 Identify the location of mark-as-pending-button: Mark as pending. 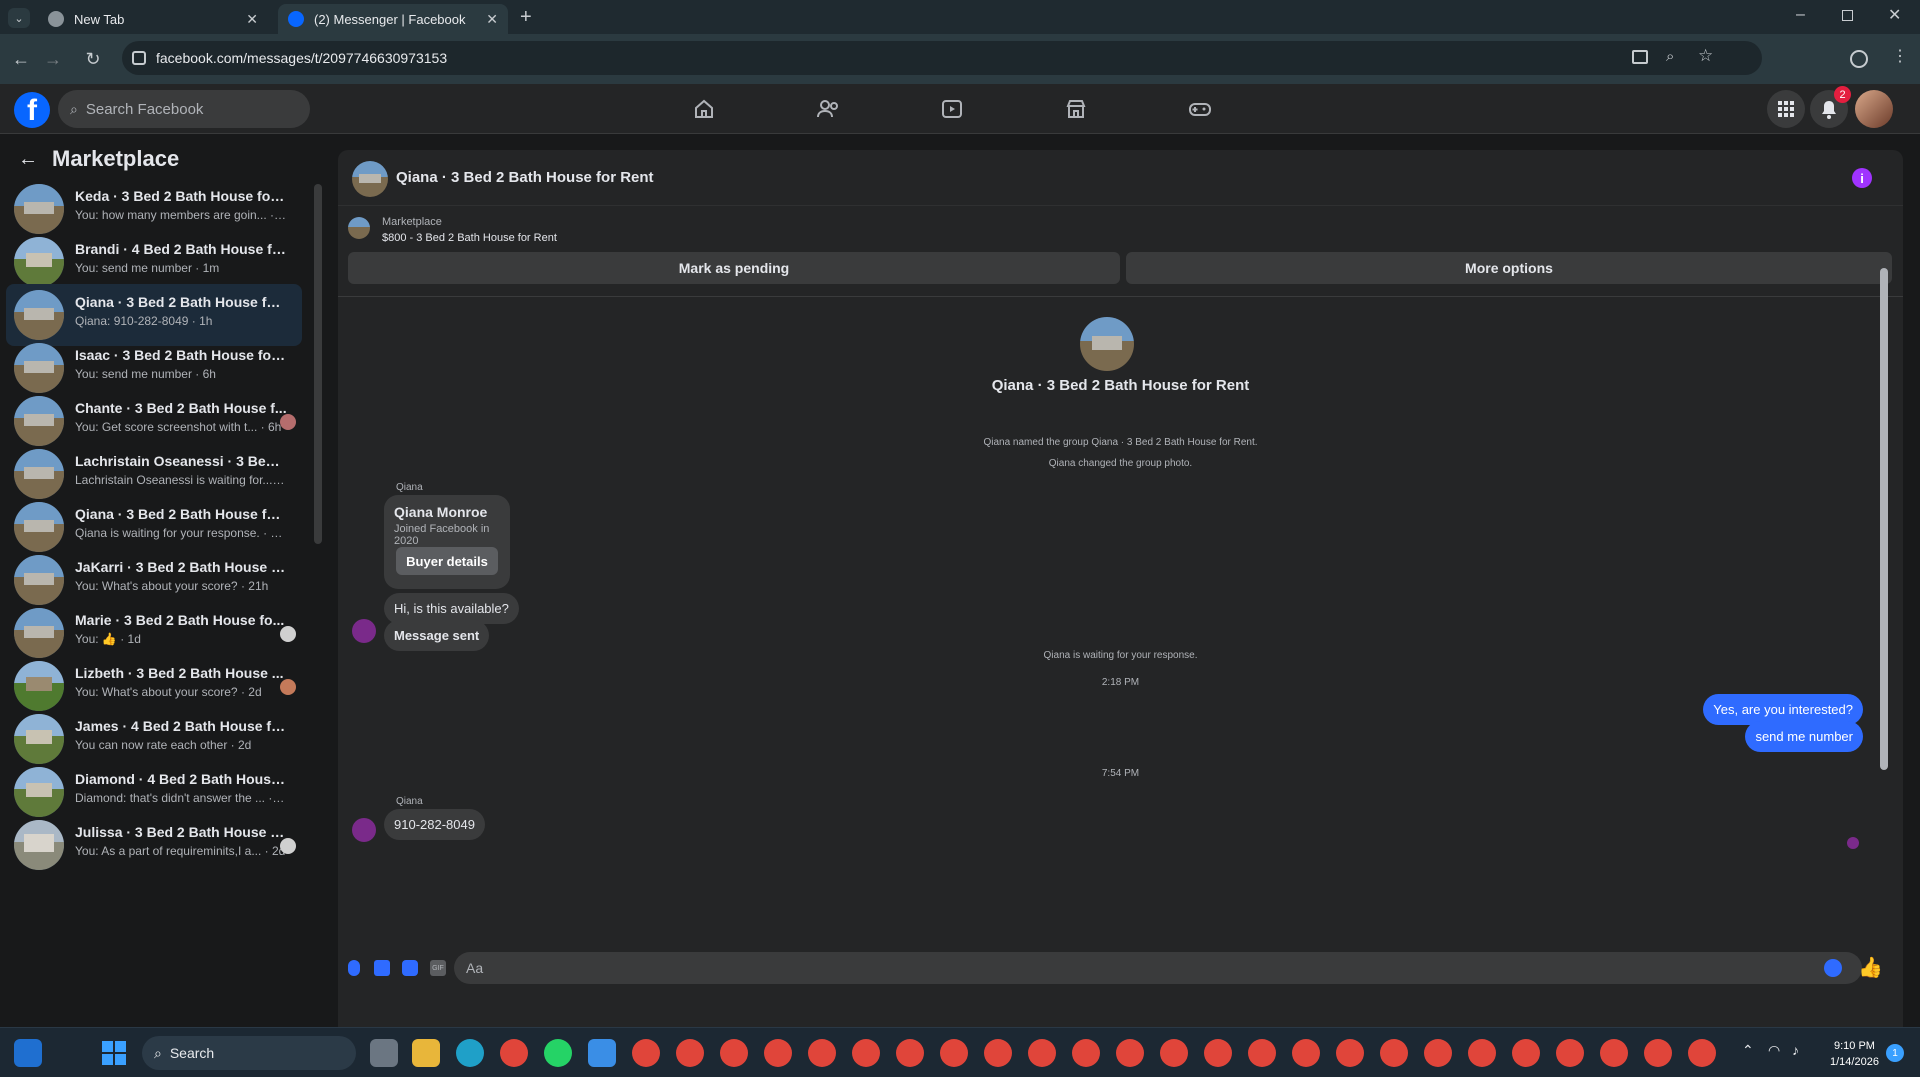
(734, 268).